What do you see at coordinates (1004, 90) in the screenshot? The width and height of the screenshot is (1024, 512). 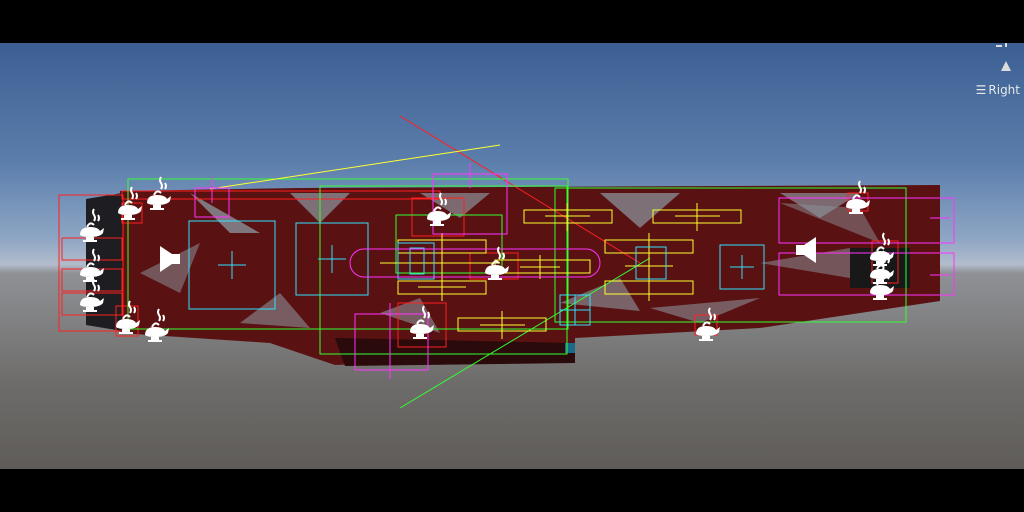 I see `view-orientation-text: Right` at bounding box center [1004, 90].